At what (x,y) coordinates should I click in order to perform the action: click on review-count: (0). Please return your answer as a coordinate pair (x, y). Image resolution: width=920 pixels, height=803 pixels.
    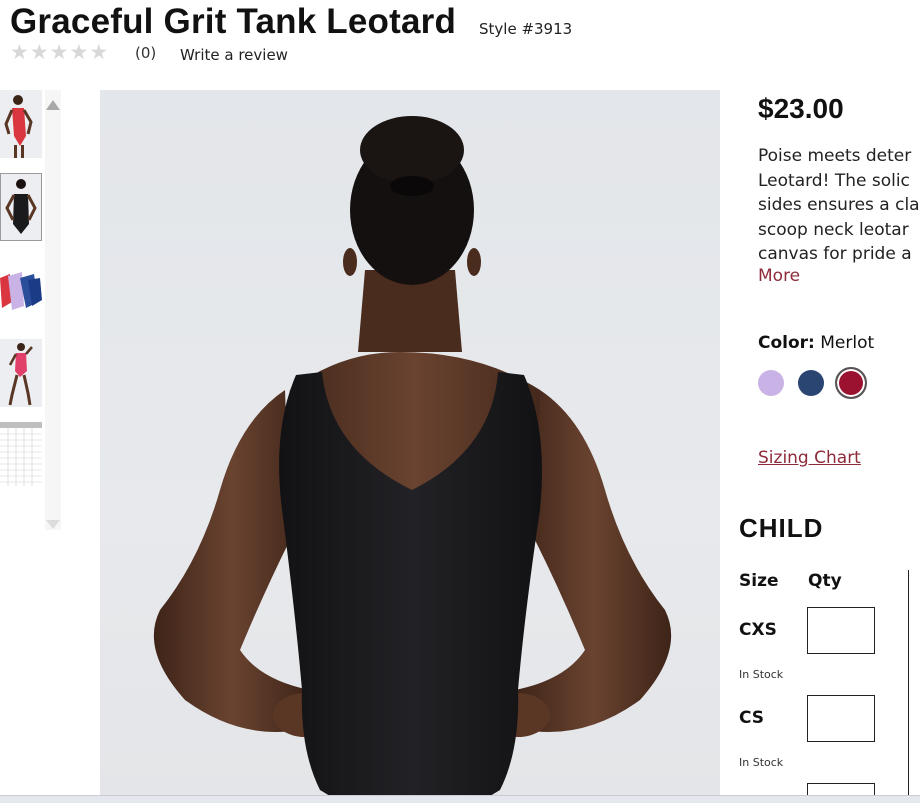
    Looking at the image, I should click on (146, 53).